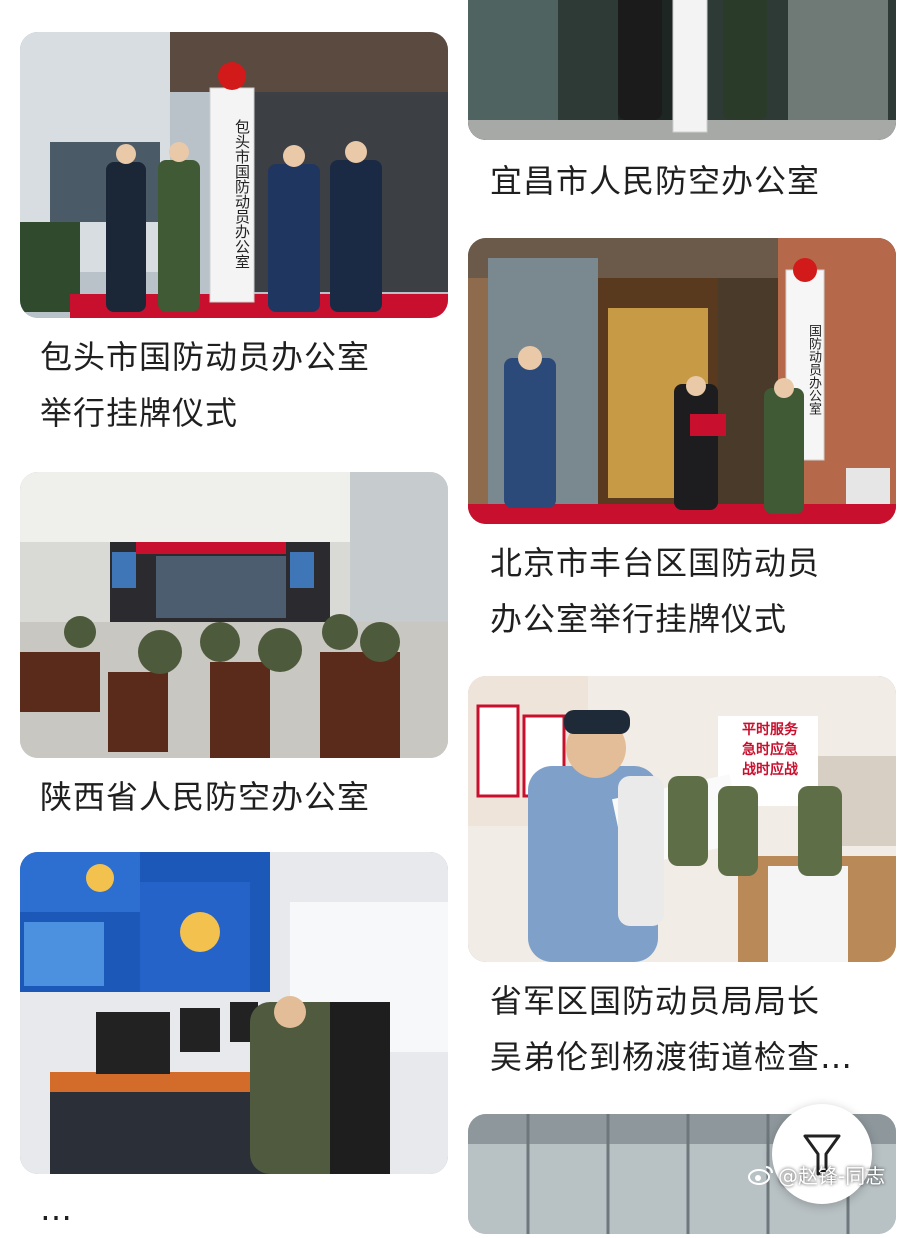 The image size is (916, 1238). I want to click on card-image-inspection: 平时服务 急时应急 战时应战, so click(682, 819).